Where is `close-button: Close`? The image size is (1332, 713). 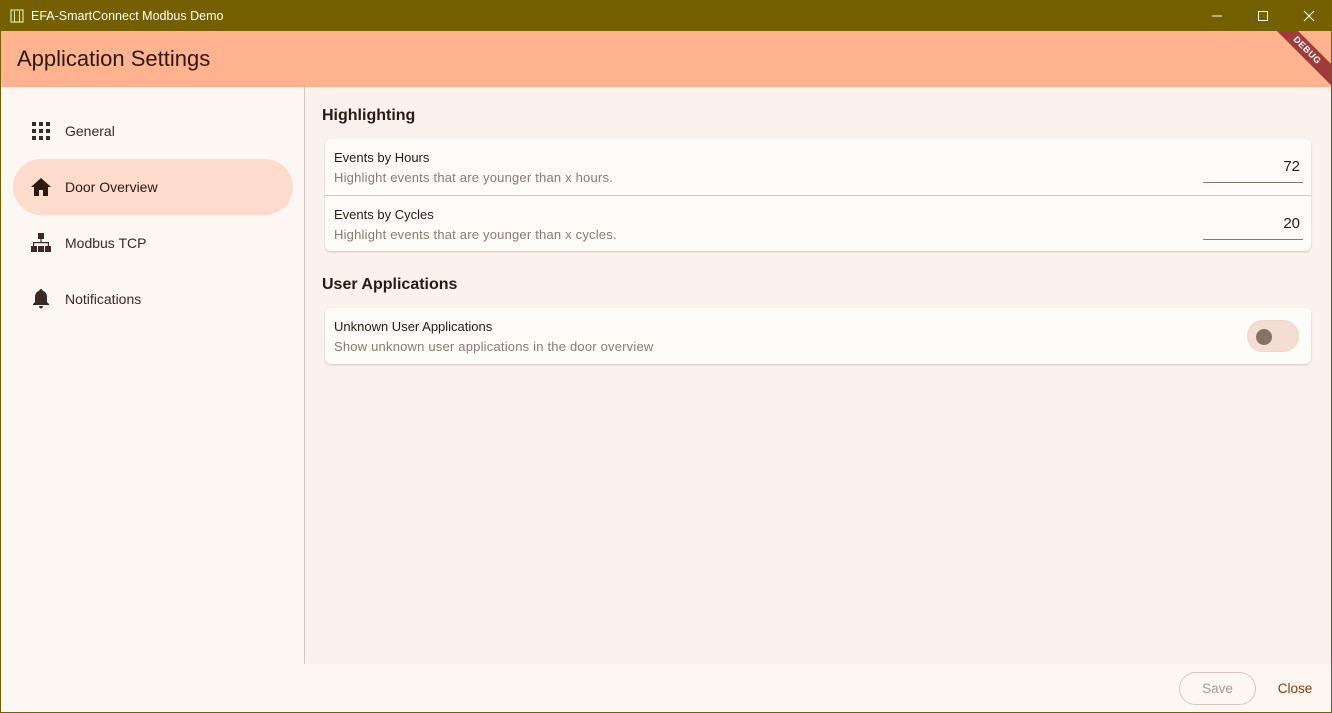 close-button: Close is located at coordinates (1295, 688).